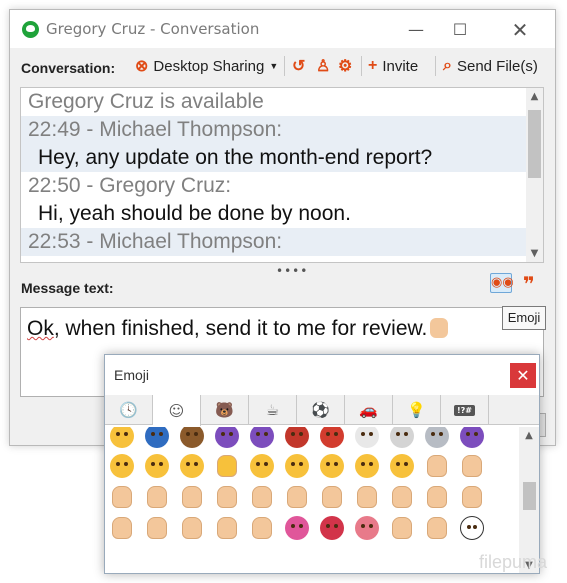  I want to click on emoji-waving-hand, so click(262, 496).